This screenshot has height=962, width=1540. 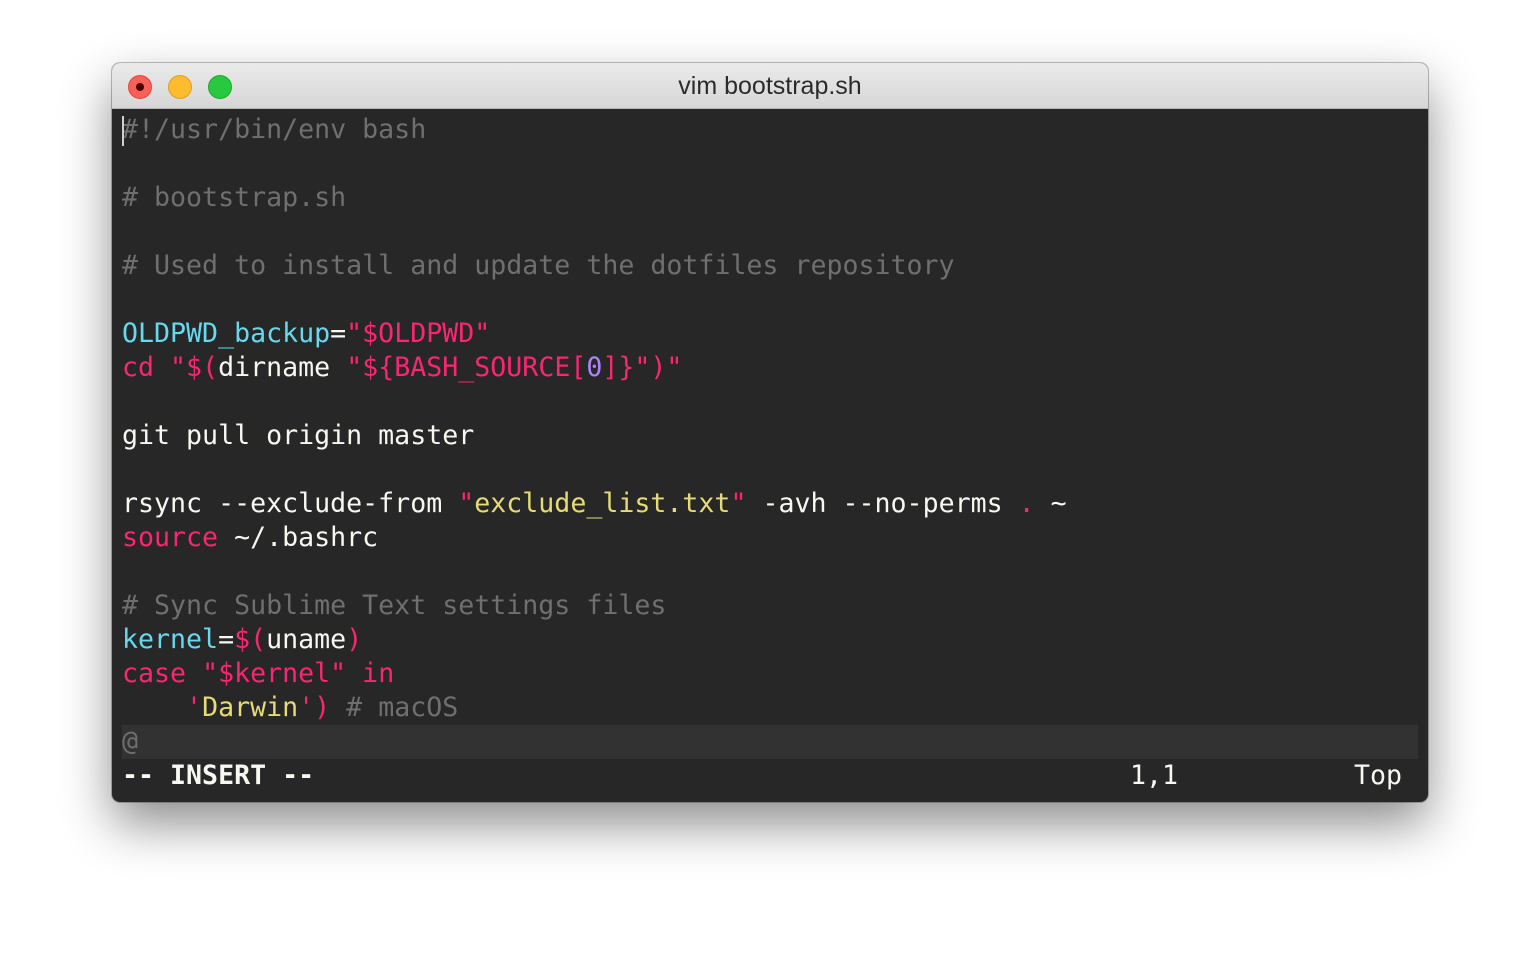 What do you see at coordinates (642, 367) in the screenshot?
I see `code-token: ]}")"` at bounding box center [642, 367].